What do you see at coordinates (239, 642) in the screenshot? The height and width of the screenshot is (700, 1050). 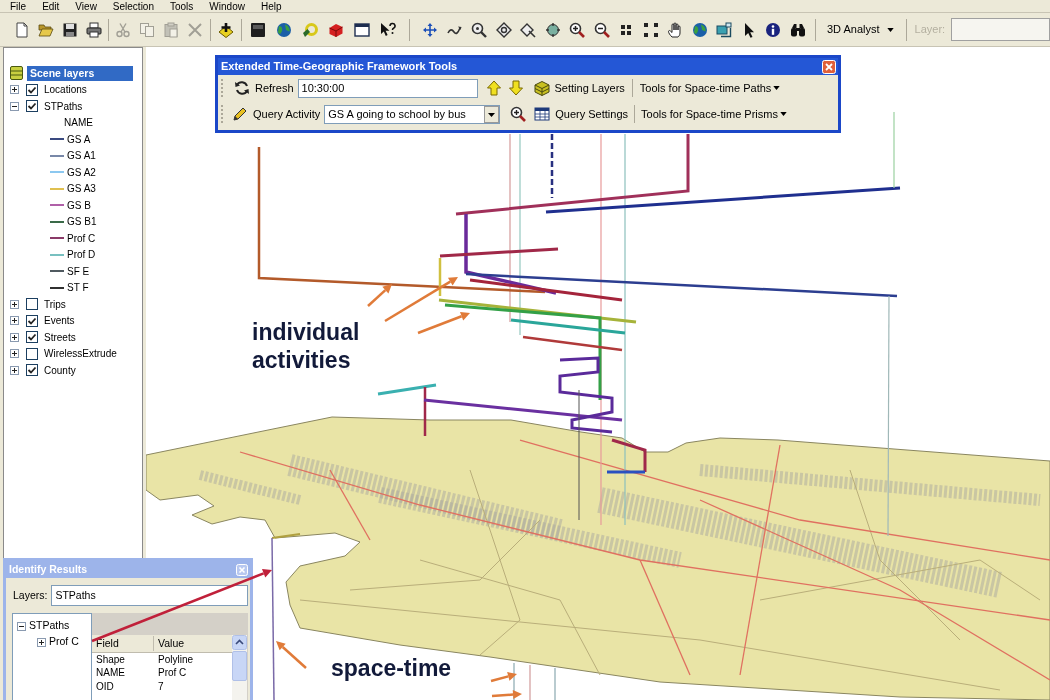 I see `scroll-up-icon` at bounding box center [239, 642].